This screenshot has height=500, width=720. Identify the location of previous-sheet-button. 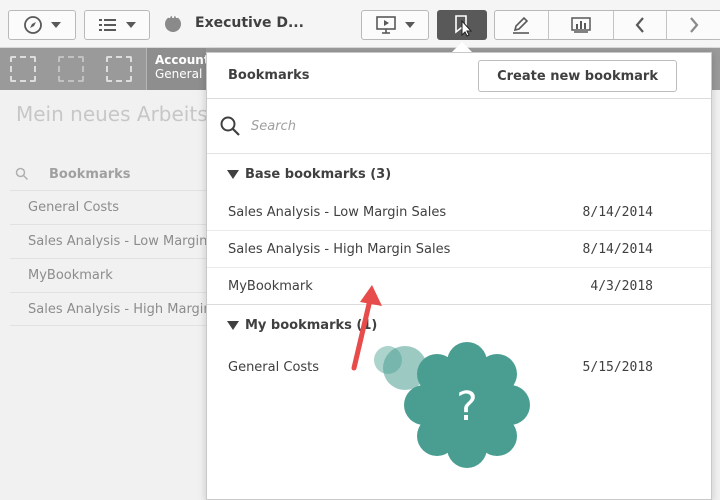
(641, 25).